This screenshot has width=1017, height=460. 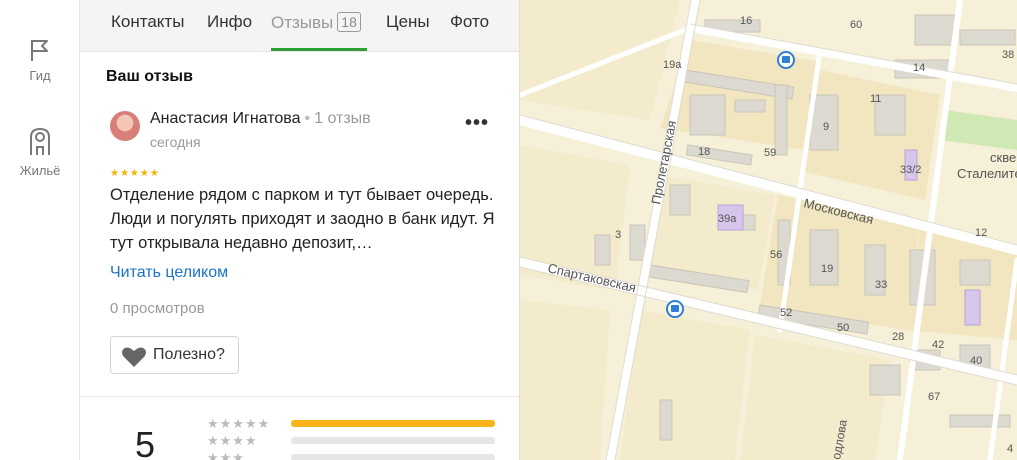 I want to click on park-label-name: Сталелитейщиков, so click(x=987, y=173).